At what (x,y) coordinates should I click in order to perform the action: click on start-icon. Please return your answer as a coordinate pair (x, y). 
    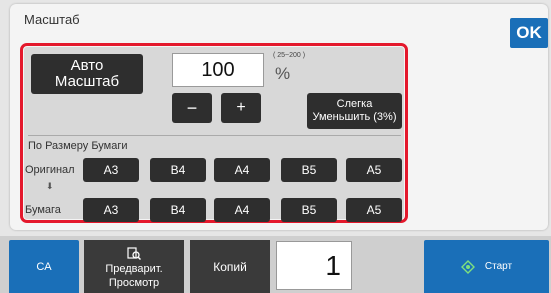
    Looking at the image, I should click on (467, 266).